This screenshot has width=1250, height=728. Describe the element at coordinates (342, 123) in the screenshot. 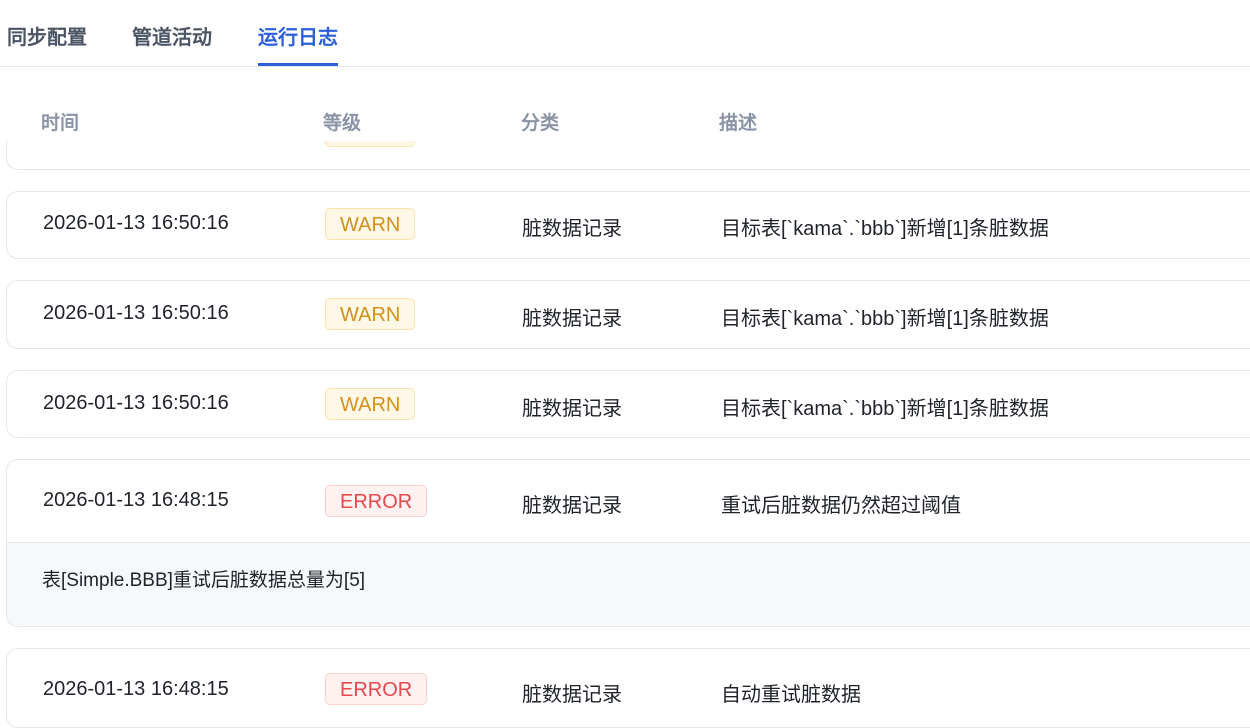

I see `column-header-level: 等级` at that location.